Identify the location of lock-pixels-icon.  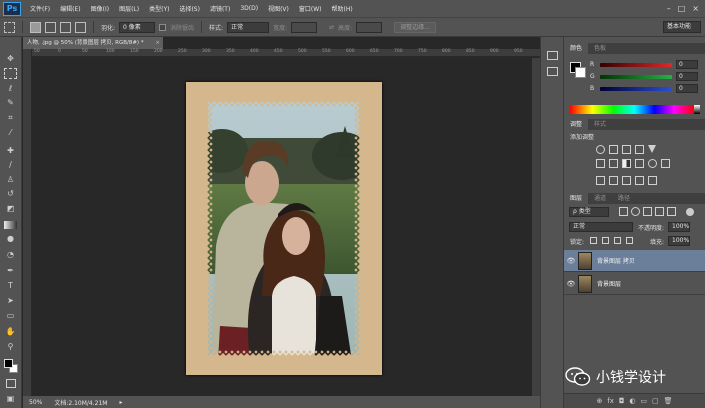
(605, 240).